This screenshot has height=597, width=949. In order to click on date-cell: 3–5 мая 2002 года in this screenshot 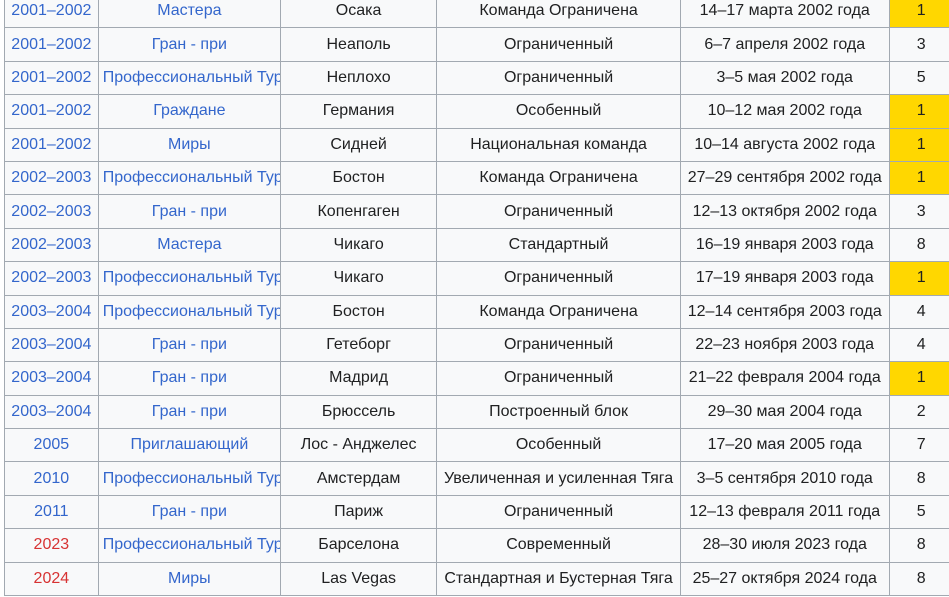, I will do `click(784, 78)`.